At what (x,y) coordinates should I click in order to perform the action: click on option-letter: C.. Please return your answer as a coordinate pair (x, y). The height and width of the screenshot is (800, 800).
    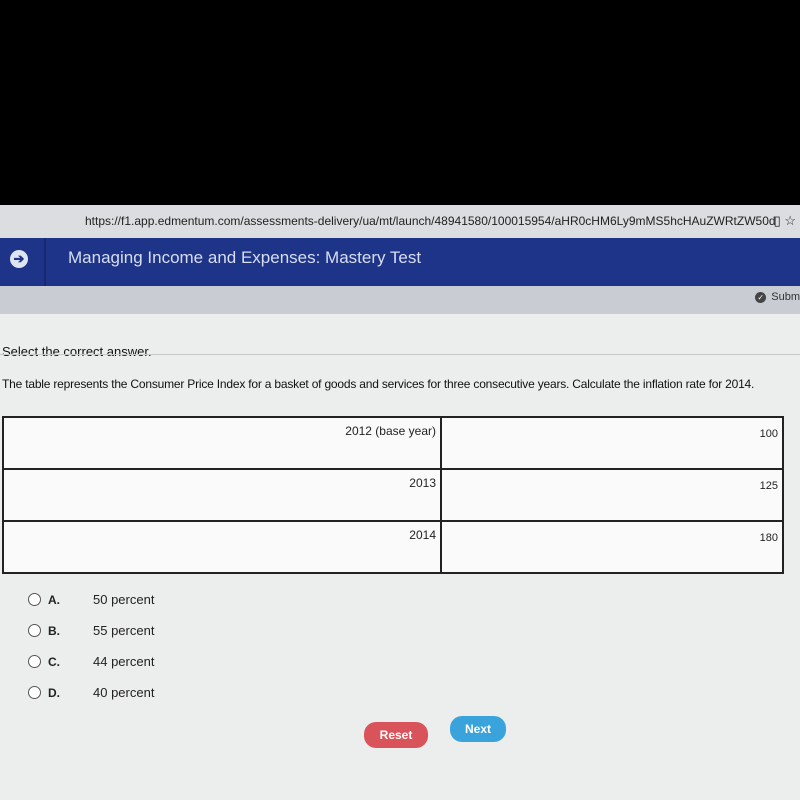
    Looking at the image, I should click on (54, 661).